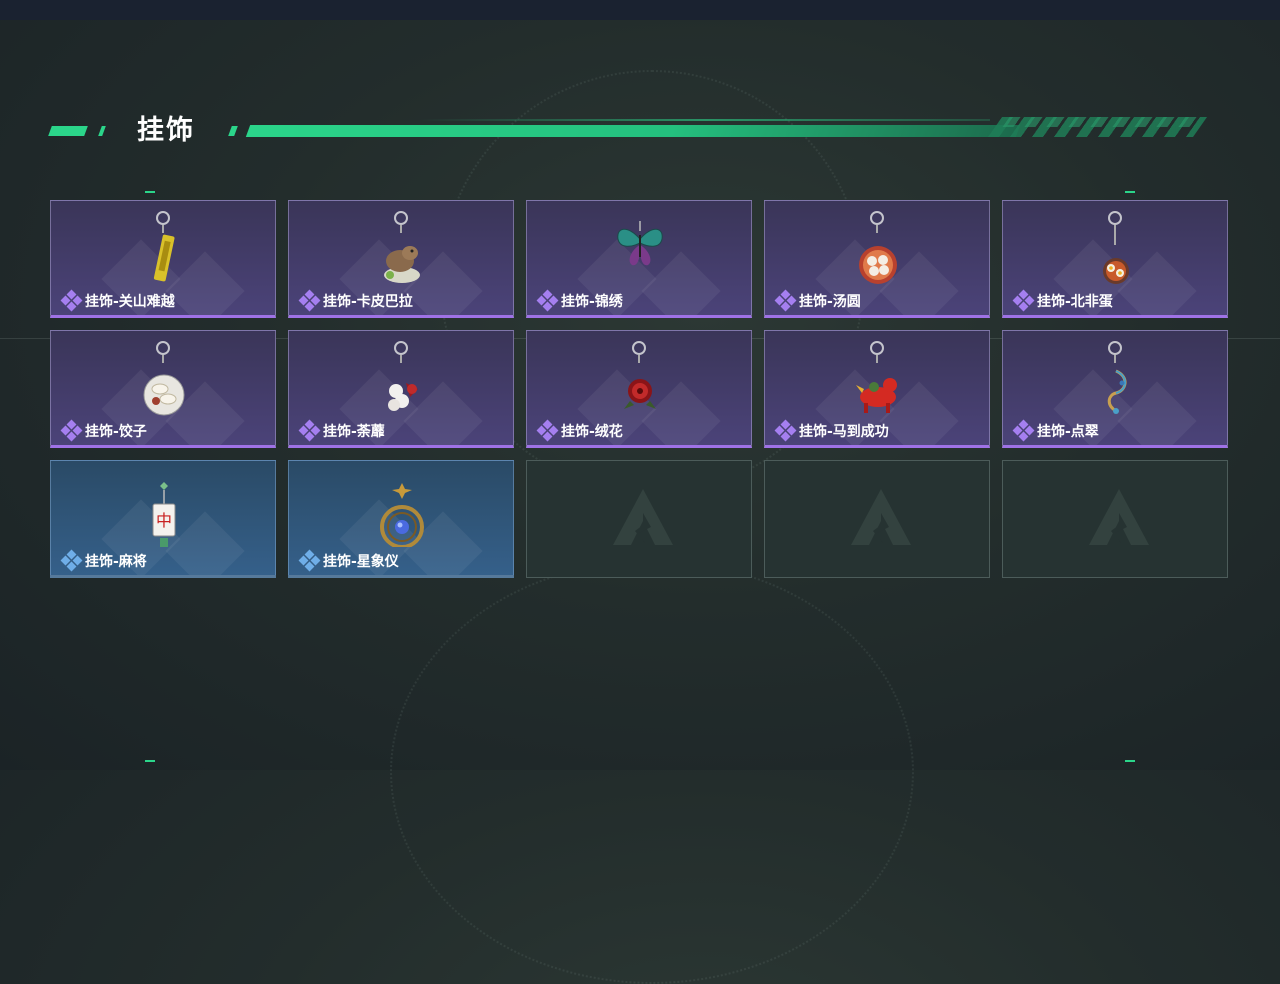 This screenshot has width=1280, height=984. Describe the element at coordinates (116, 432) in the screenshot. I see `charm-name: 挂饰-饺子` at that location.